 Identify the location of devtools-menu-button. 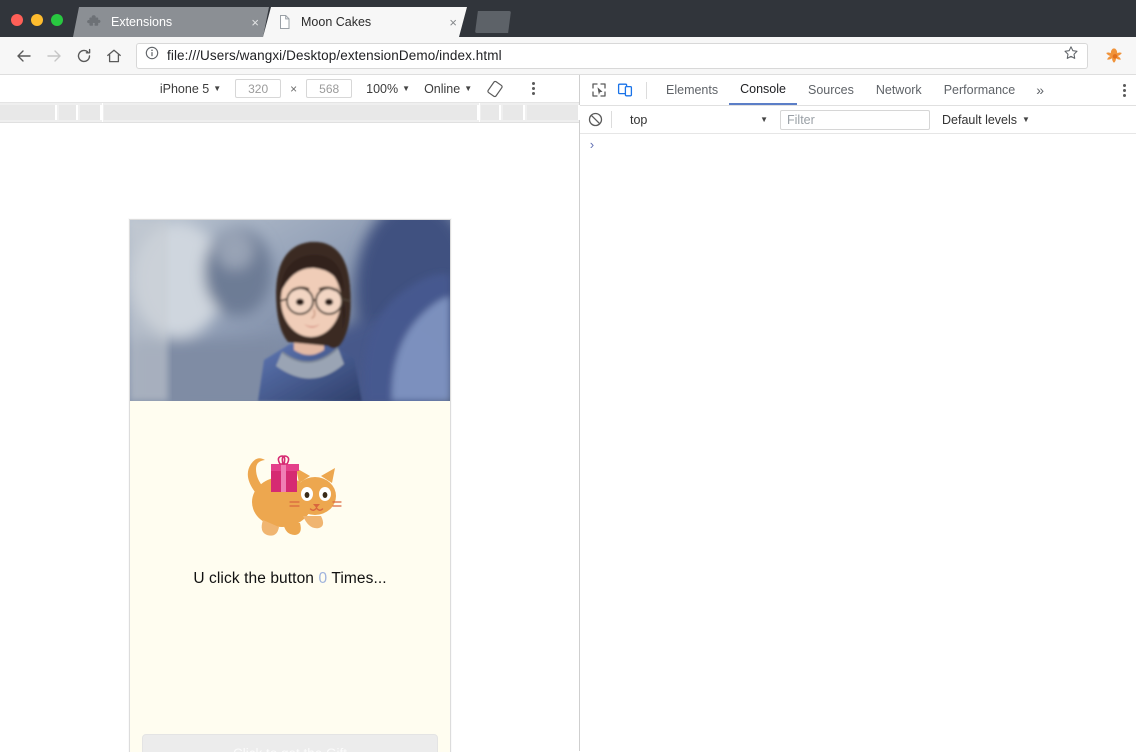
(1124, 90).